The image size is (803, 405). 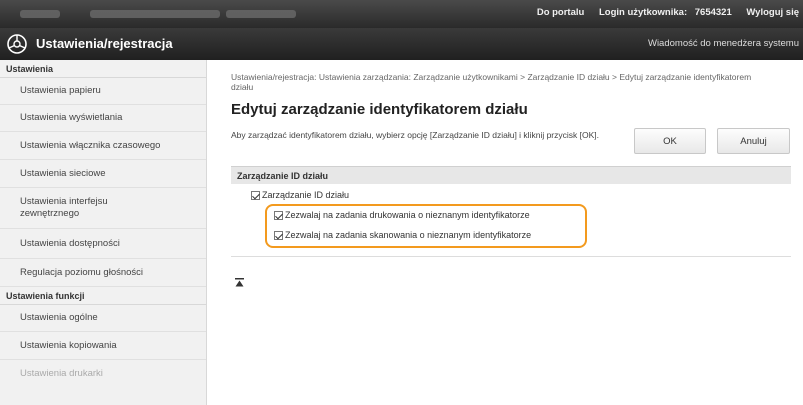 I want to click on portal-link: Do portalu, so click(x=561, y=12).